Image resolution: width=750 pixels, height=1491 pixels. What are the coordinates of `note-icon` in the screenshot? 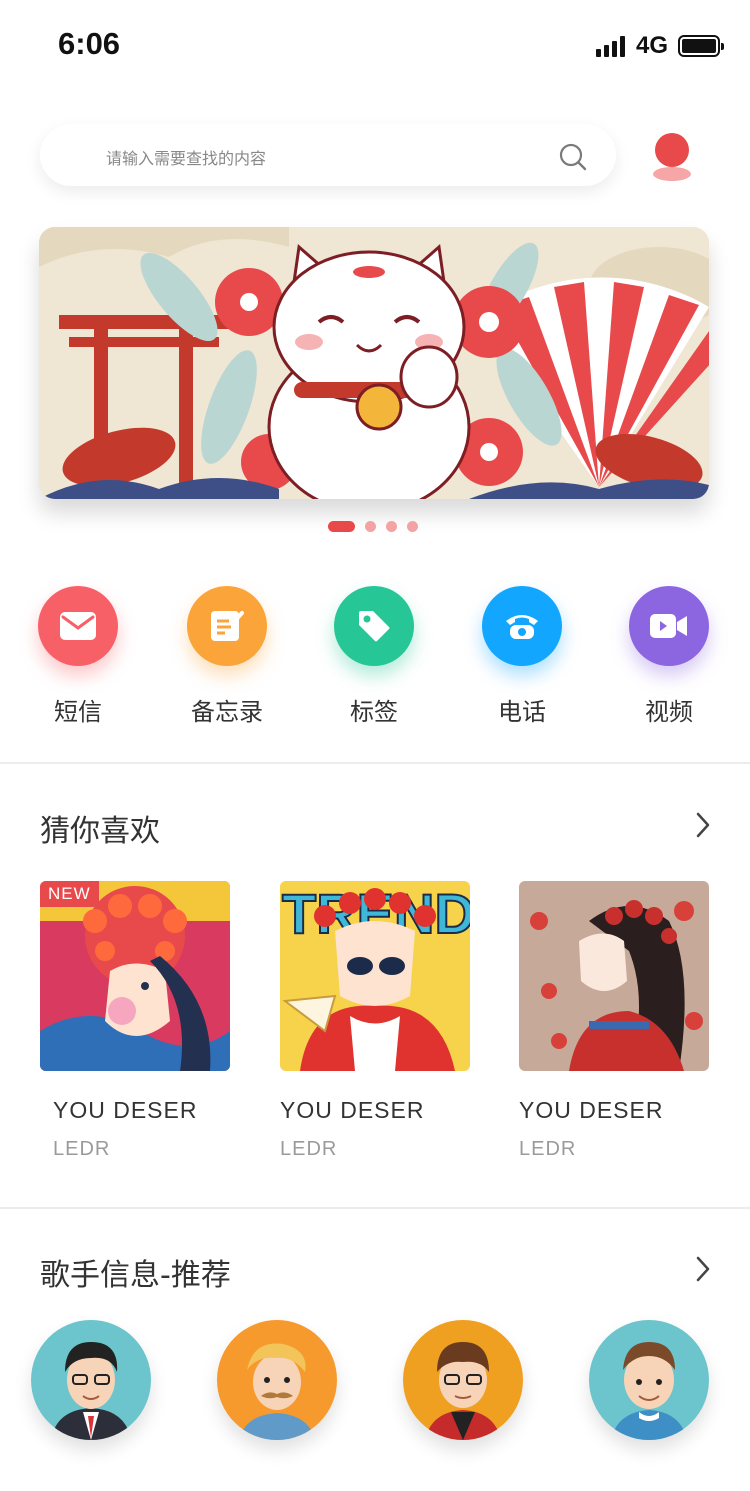 It's located at (227, 626).